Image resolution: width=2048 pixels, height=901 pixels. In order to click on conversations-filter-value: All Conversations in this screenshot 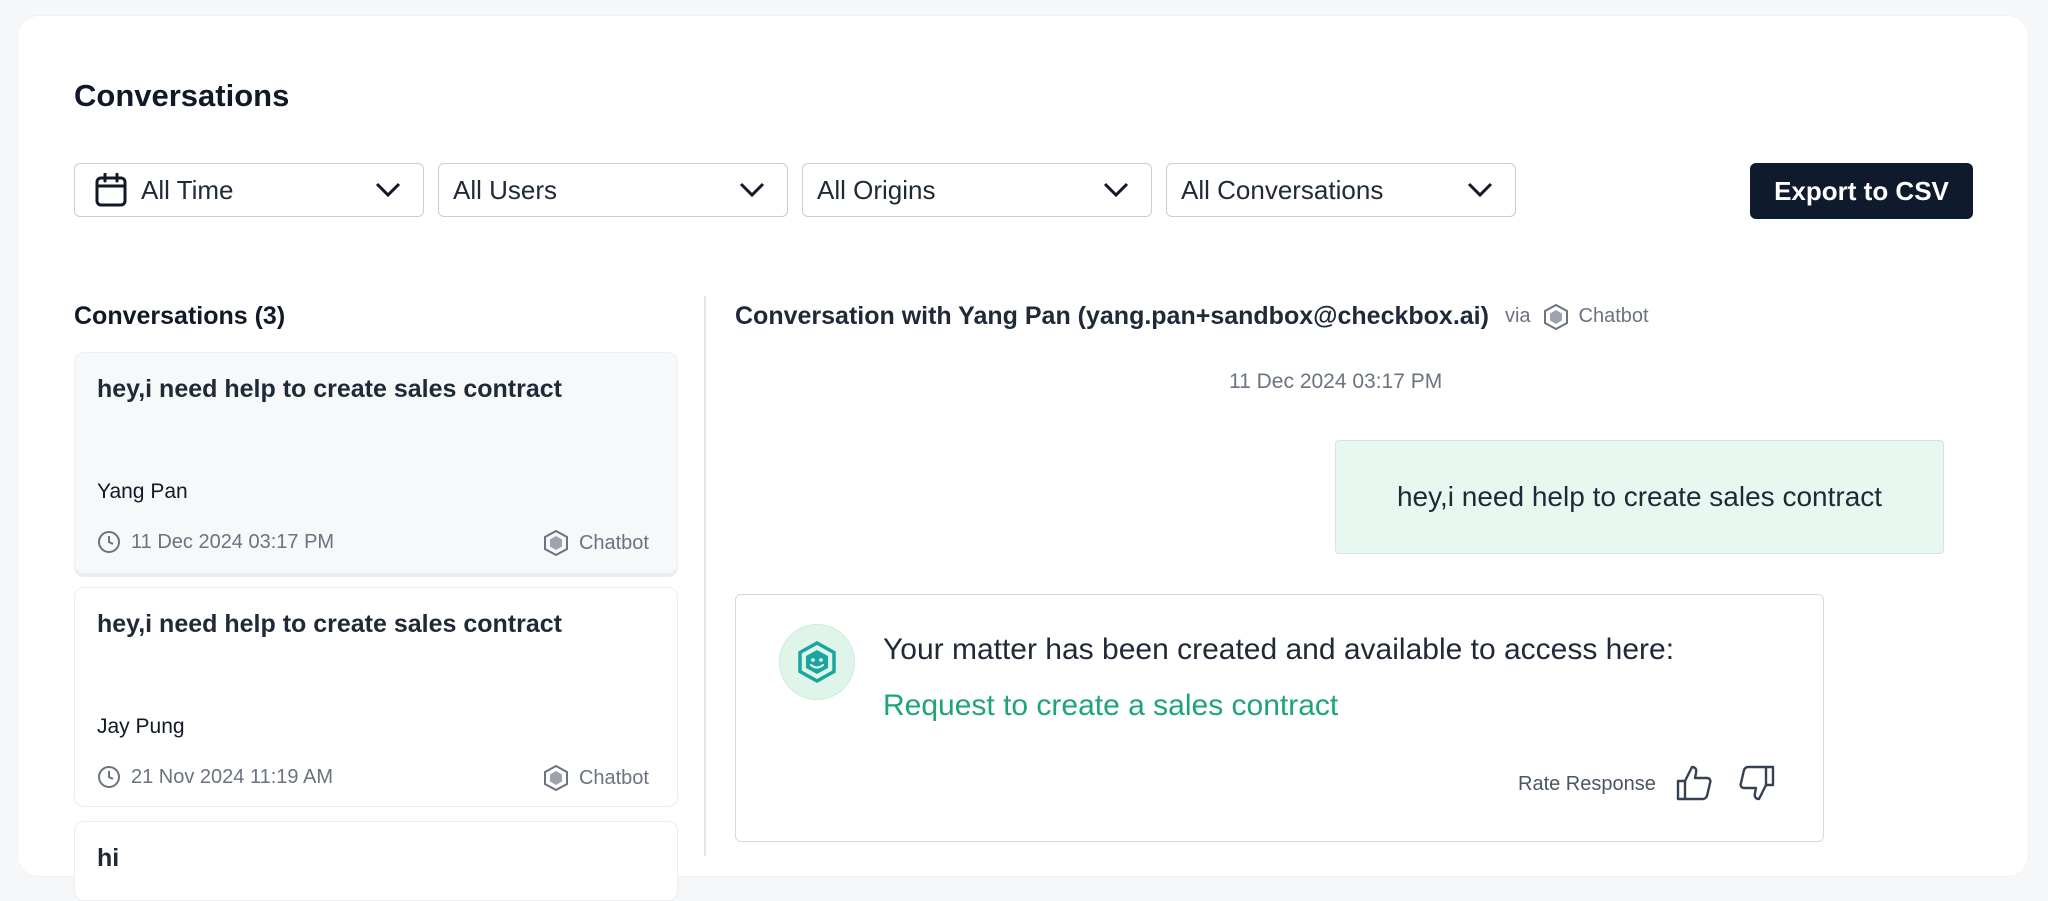, I will do `click(1282, 189)`.